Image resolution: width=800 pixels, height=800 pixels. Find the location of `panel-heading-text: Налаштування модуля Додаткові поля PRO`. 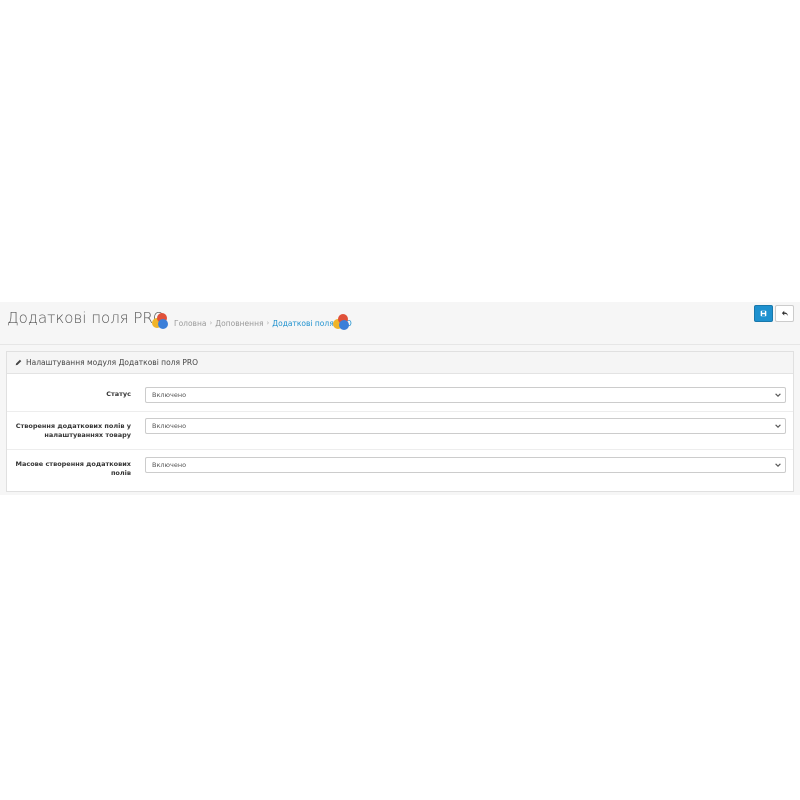

panel-heading-text: Налаштування модуля Додаткові поля PRO is located at coordinates (112, 362).